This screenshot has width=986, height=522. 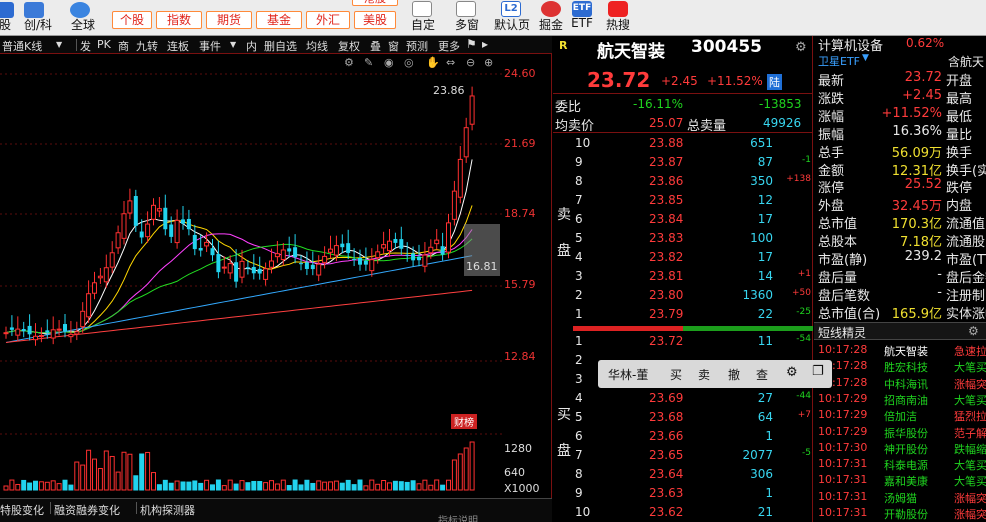 What do you see at coordinates (179, 20) in the screenshot?
I see `tab-index: 指数` at bounding box center [179, 20].